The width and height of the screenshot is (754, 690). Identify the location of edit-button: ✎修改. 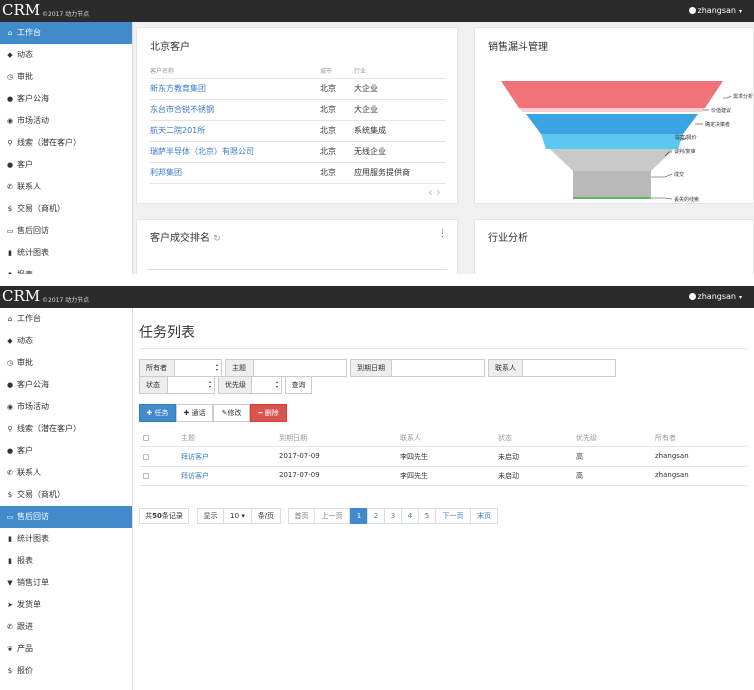
(231, 413).